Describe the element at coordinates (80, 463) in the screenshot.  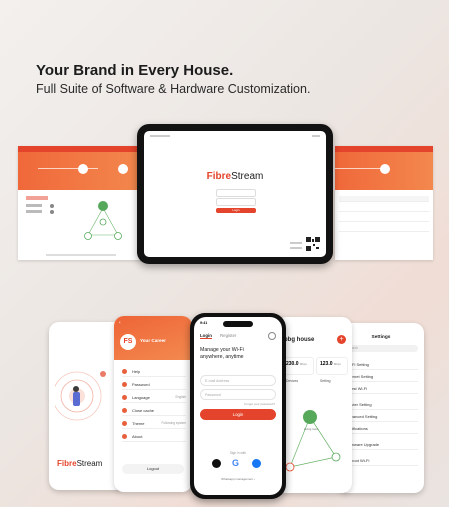
I see `splash-brand-logo: FibreStream` at that location.